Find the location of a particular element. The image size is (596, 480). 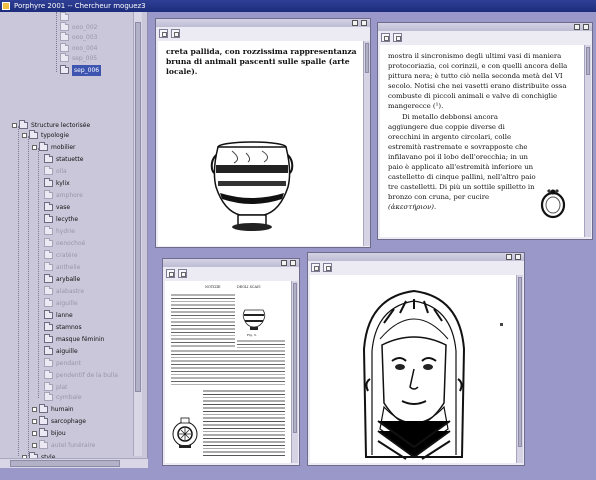

tree-item-label: oenochoé is located at coordinates (71, 243).